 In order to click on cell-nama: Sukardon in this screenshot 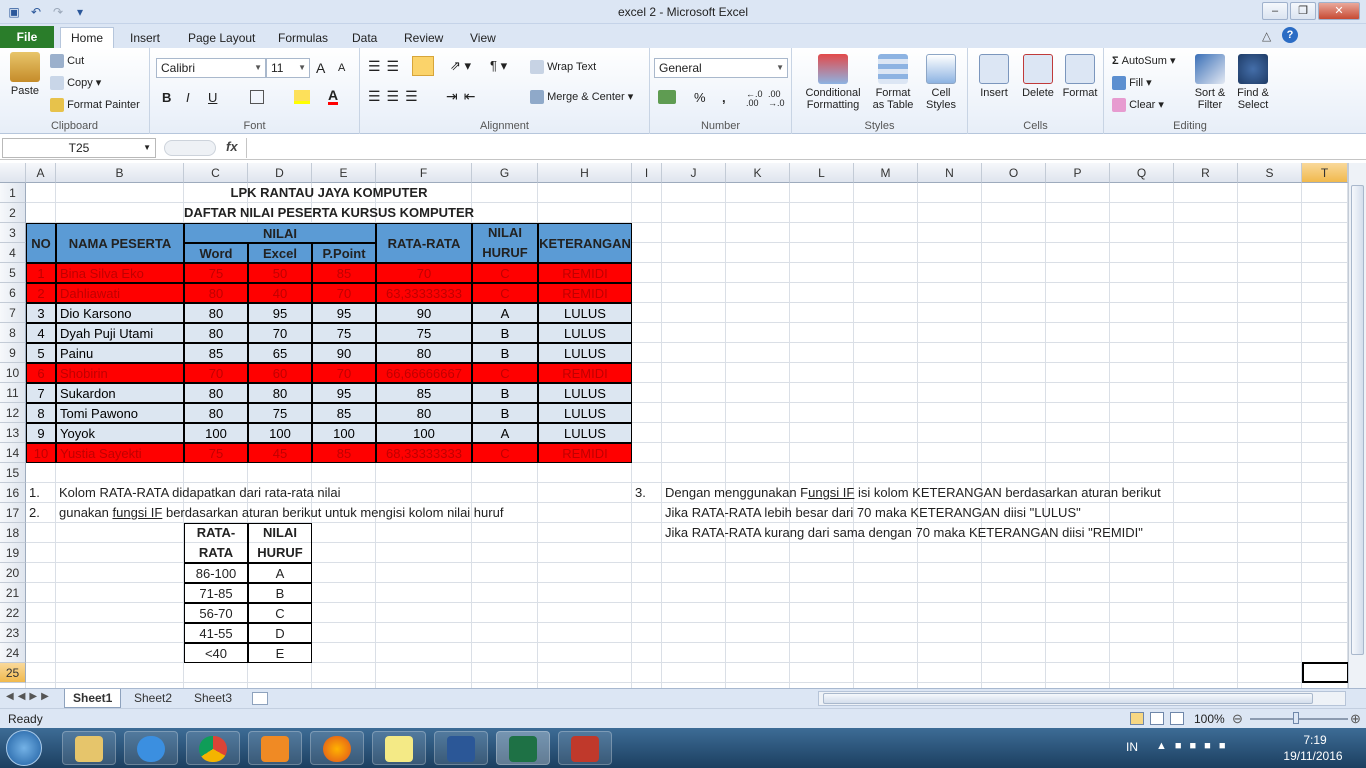, I will do `click(120, 393)`.